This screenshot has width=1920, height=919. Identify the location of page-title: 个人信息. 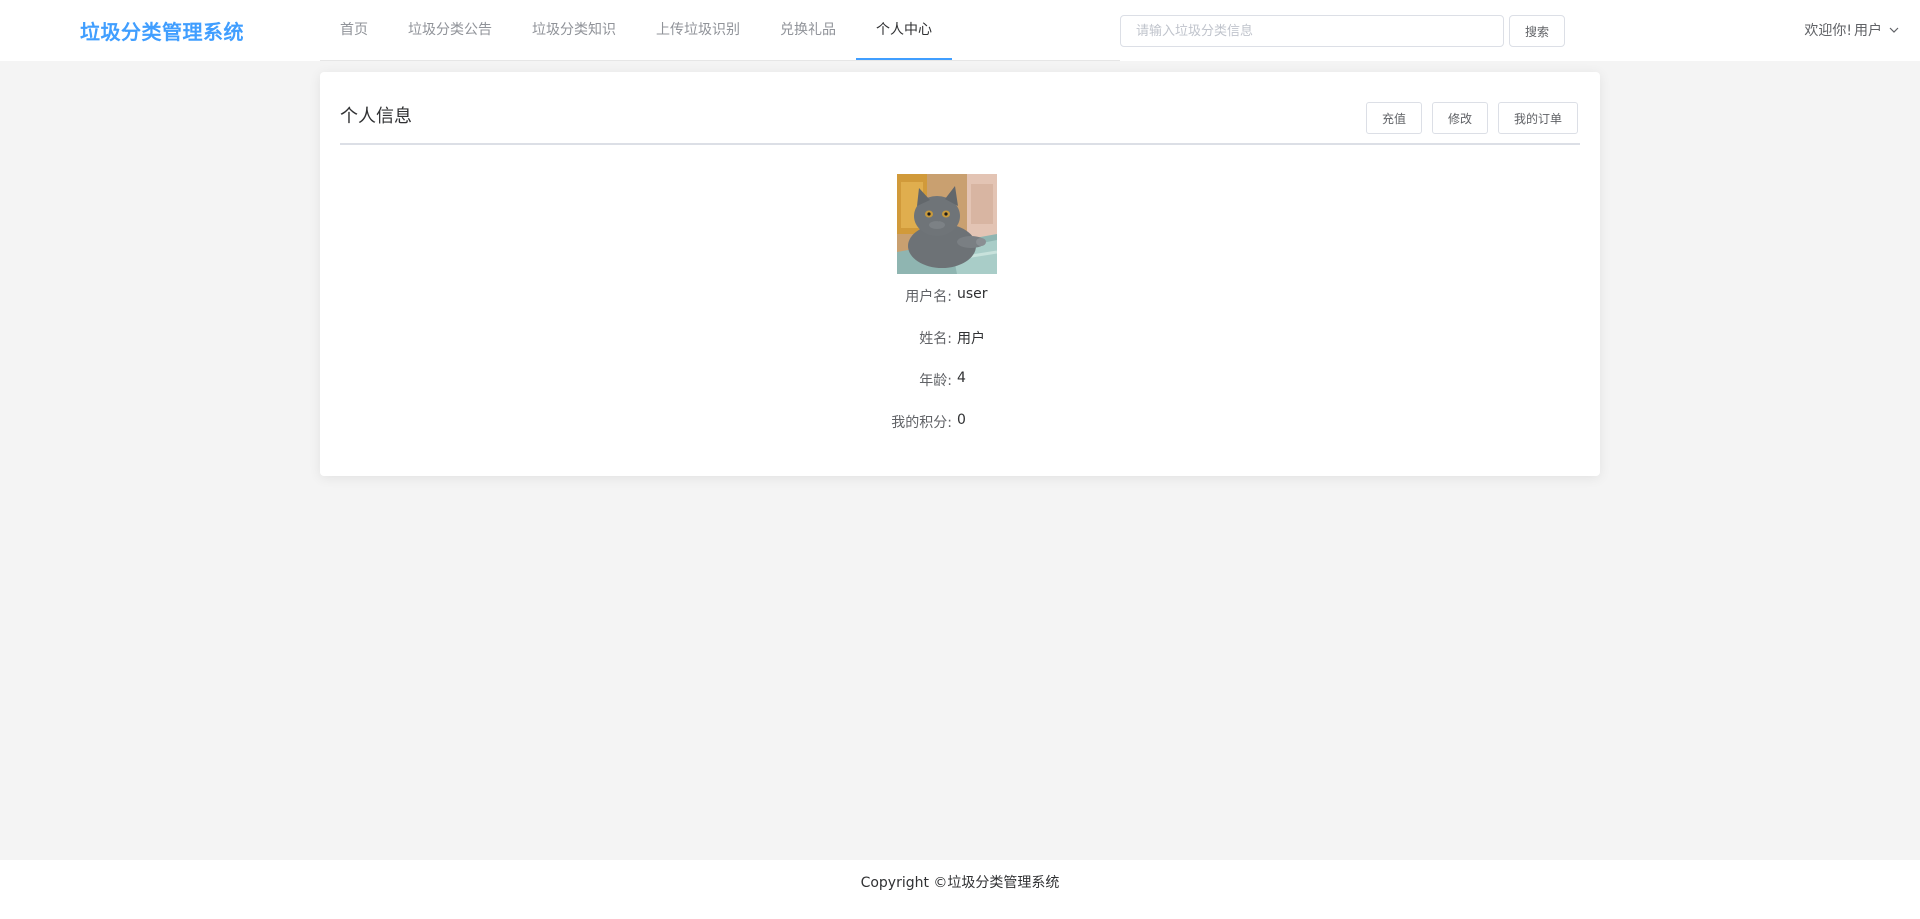
(376, 116).